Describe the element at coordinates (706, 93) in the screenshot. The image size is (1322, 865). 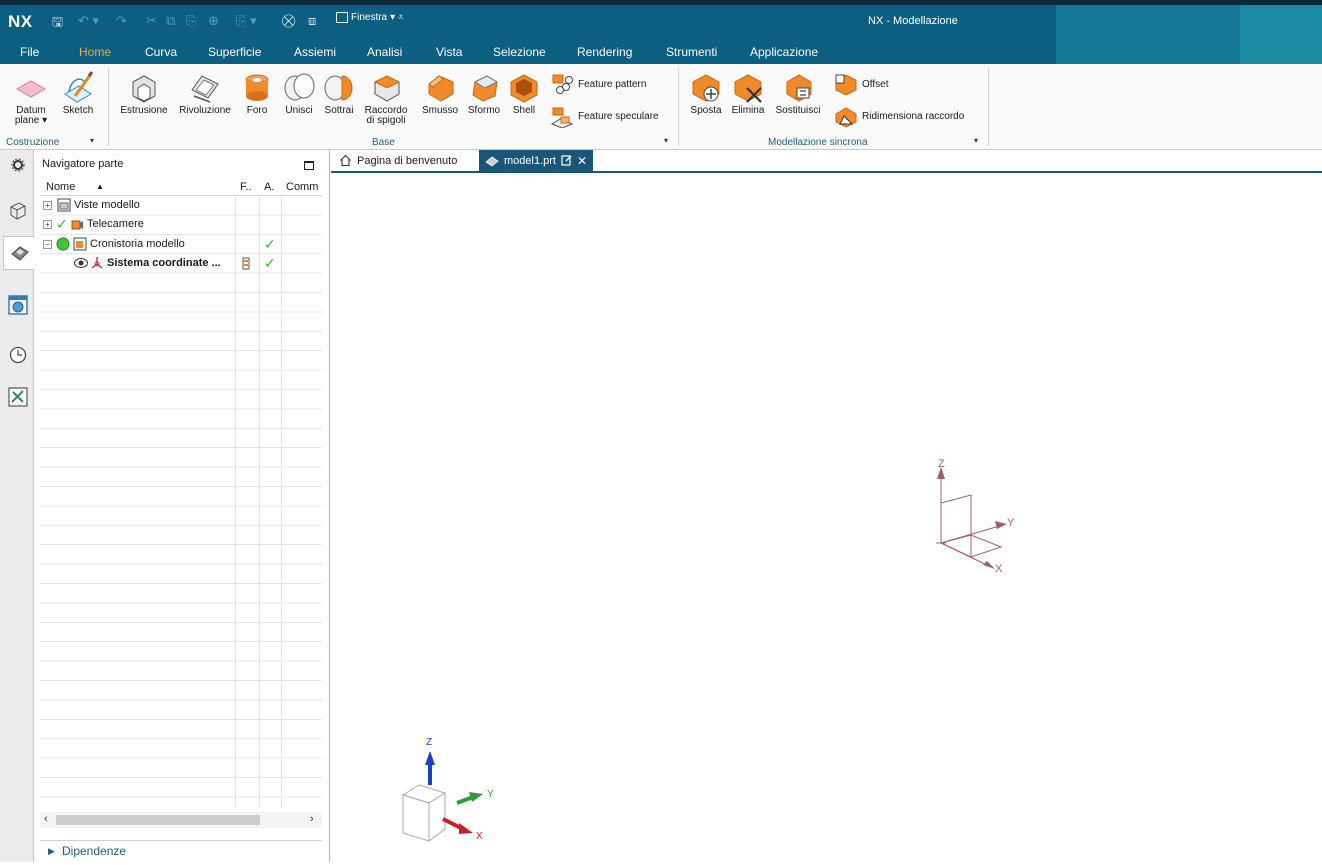
I see `sposta-button: Sposta` at that location.